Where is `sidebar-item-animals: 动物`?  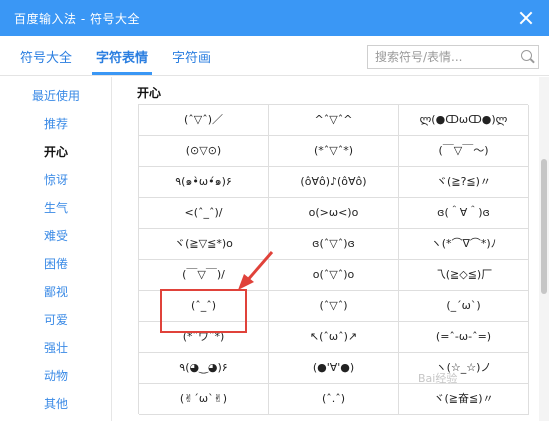
sidebar-item-animals: 动物 is located at coordinates (56, 376).